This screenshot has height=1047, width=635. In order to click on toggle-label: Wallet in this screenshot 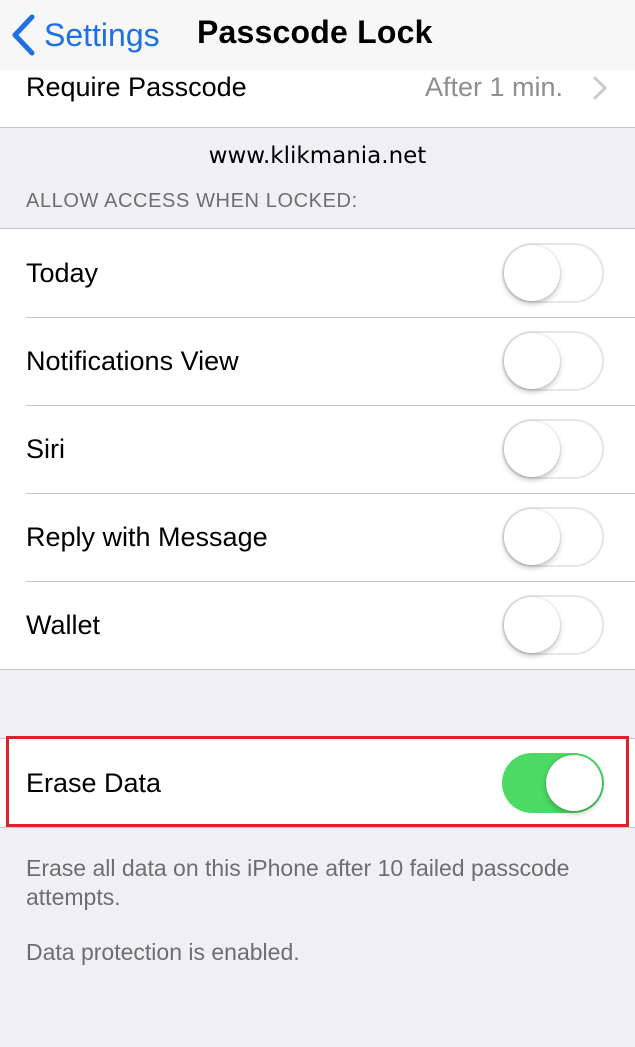, I will do `click(63, 625)`.